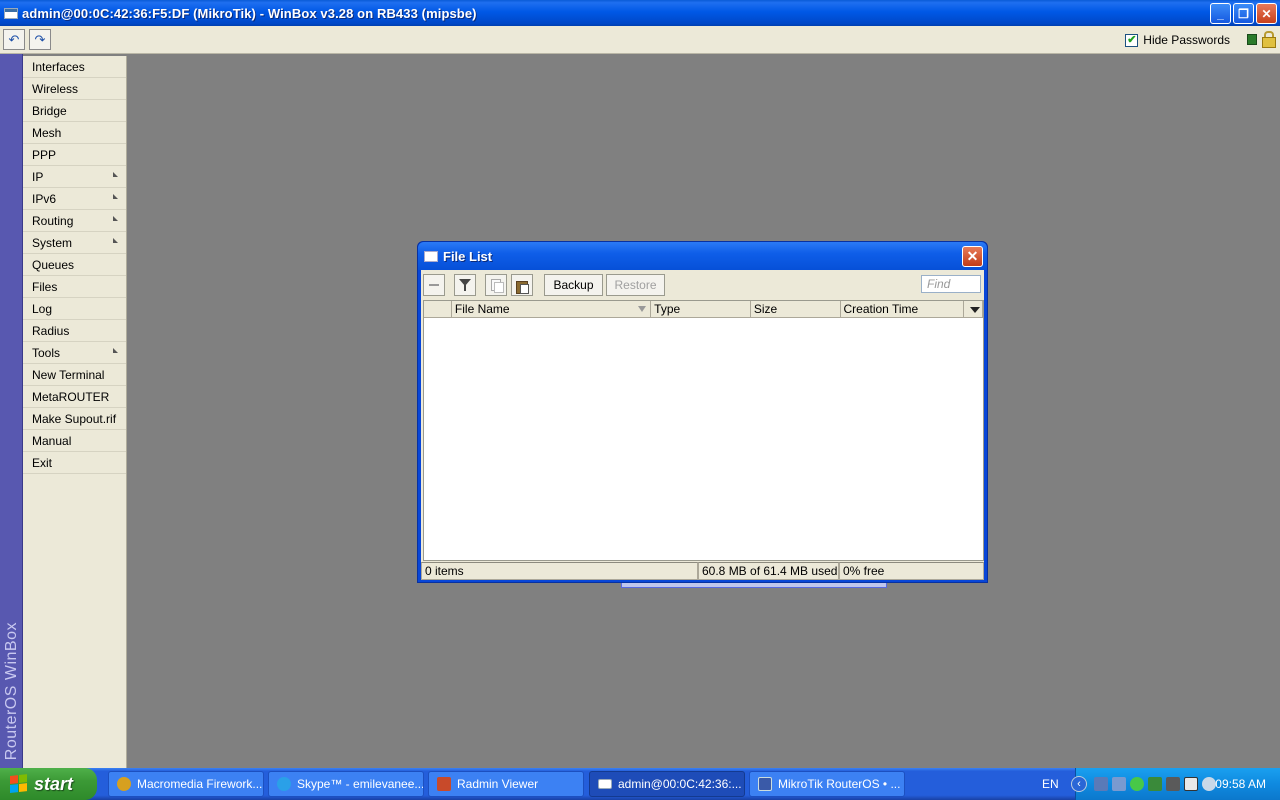 This screenshot has height=800, width=1280. Describe the element at coordinates (559, 571) in the screenshot. I see `status-item-count: 0 items` at that location.